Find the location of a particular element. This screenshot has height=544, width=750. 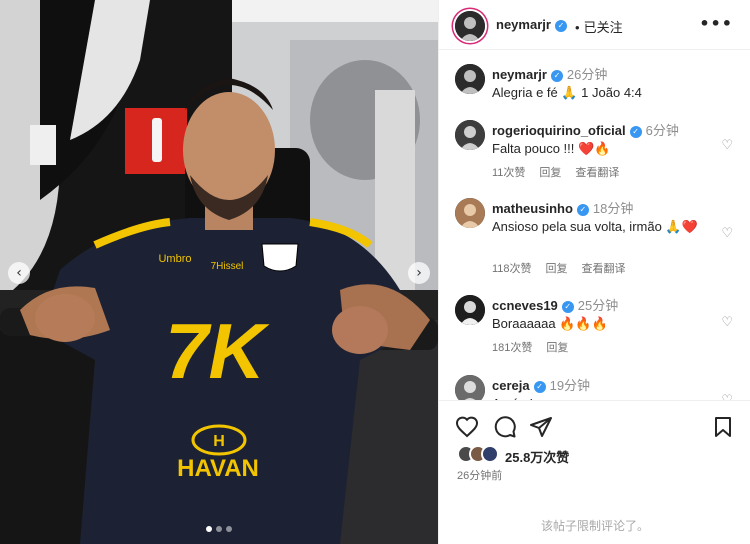

comment-header: cereja ✓ 19分钟 is located at coordinates (541, 384).